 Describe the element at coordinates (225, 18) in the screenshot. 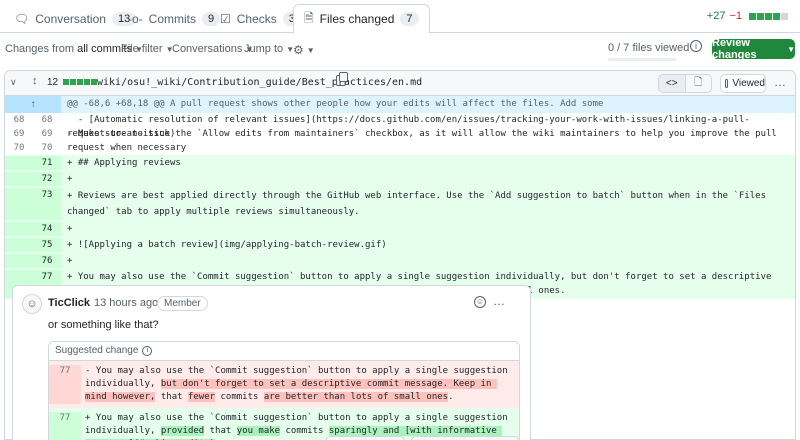

I see `checks-icon: ☑` at that location.